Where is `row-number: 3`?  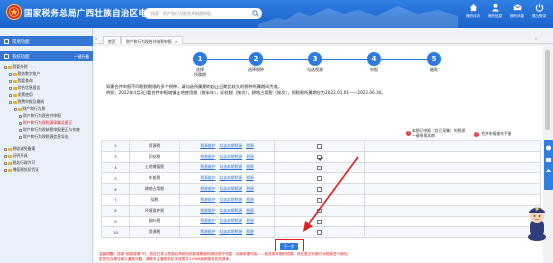
row-number: 3 is located at coordinates (115, 156).